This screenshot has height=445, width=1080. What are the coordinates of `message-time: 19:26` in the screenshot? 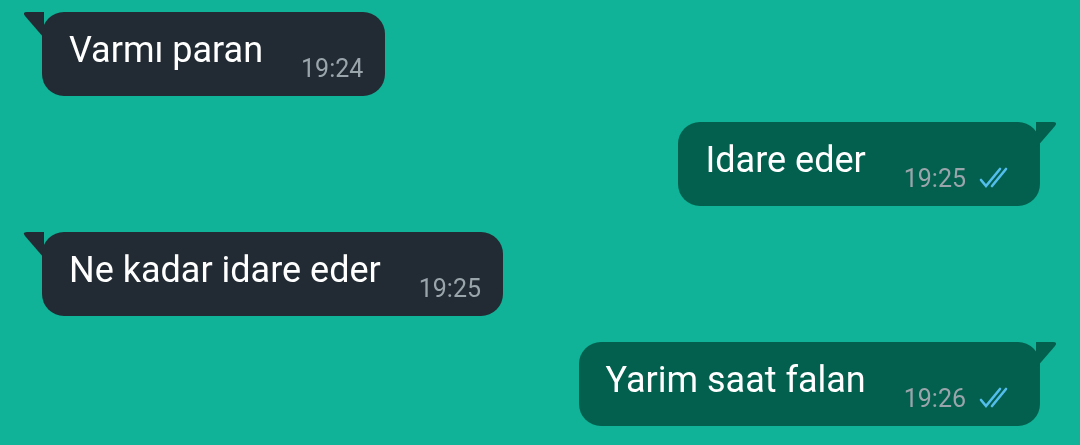 It's located at (934, 398).